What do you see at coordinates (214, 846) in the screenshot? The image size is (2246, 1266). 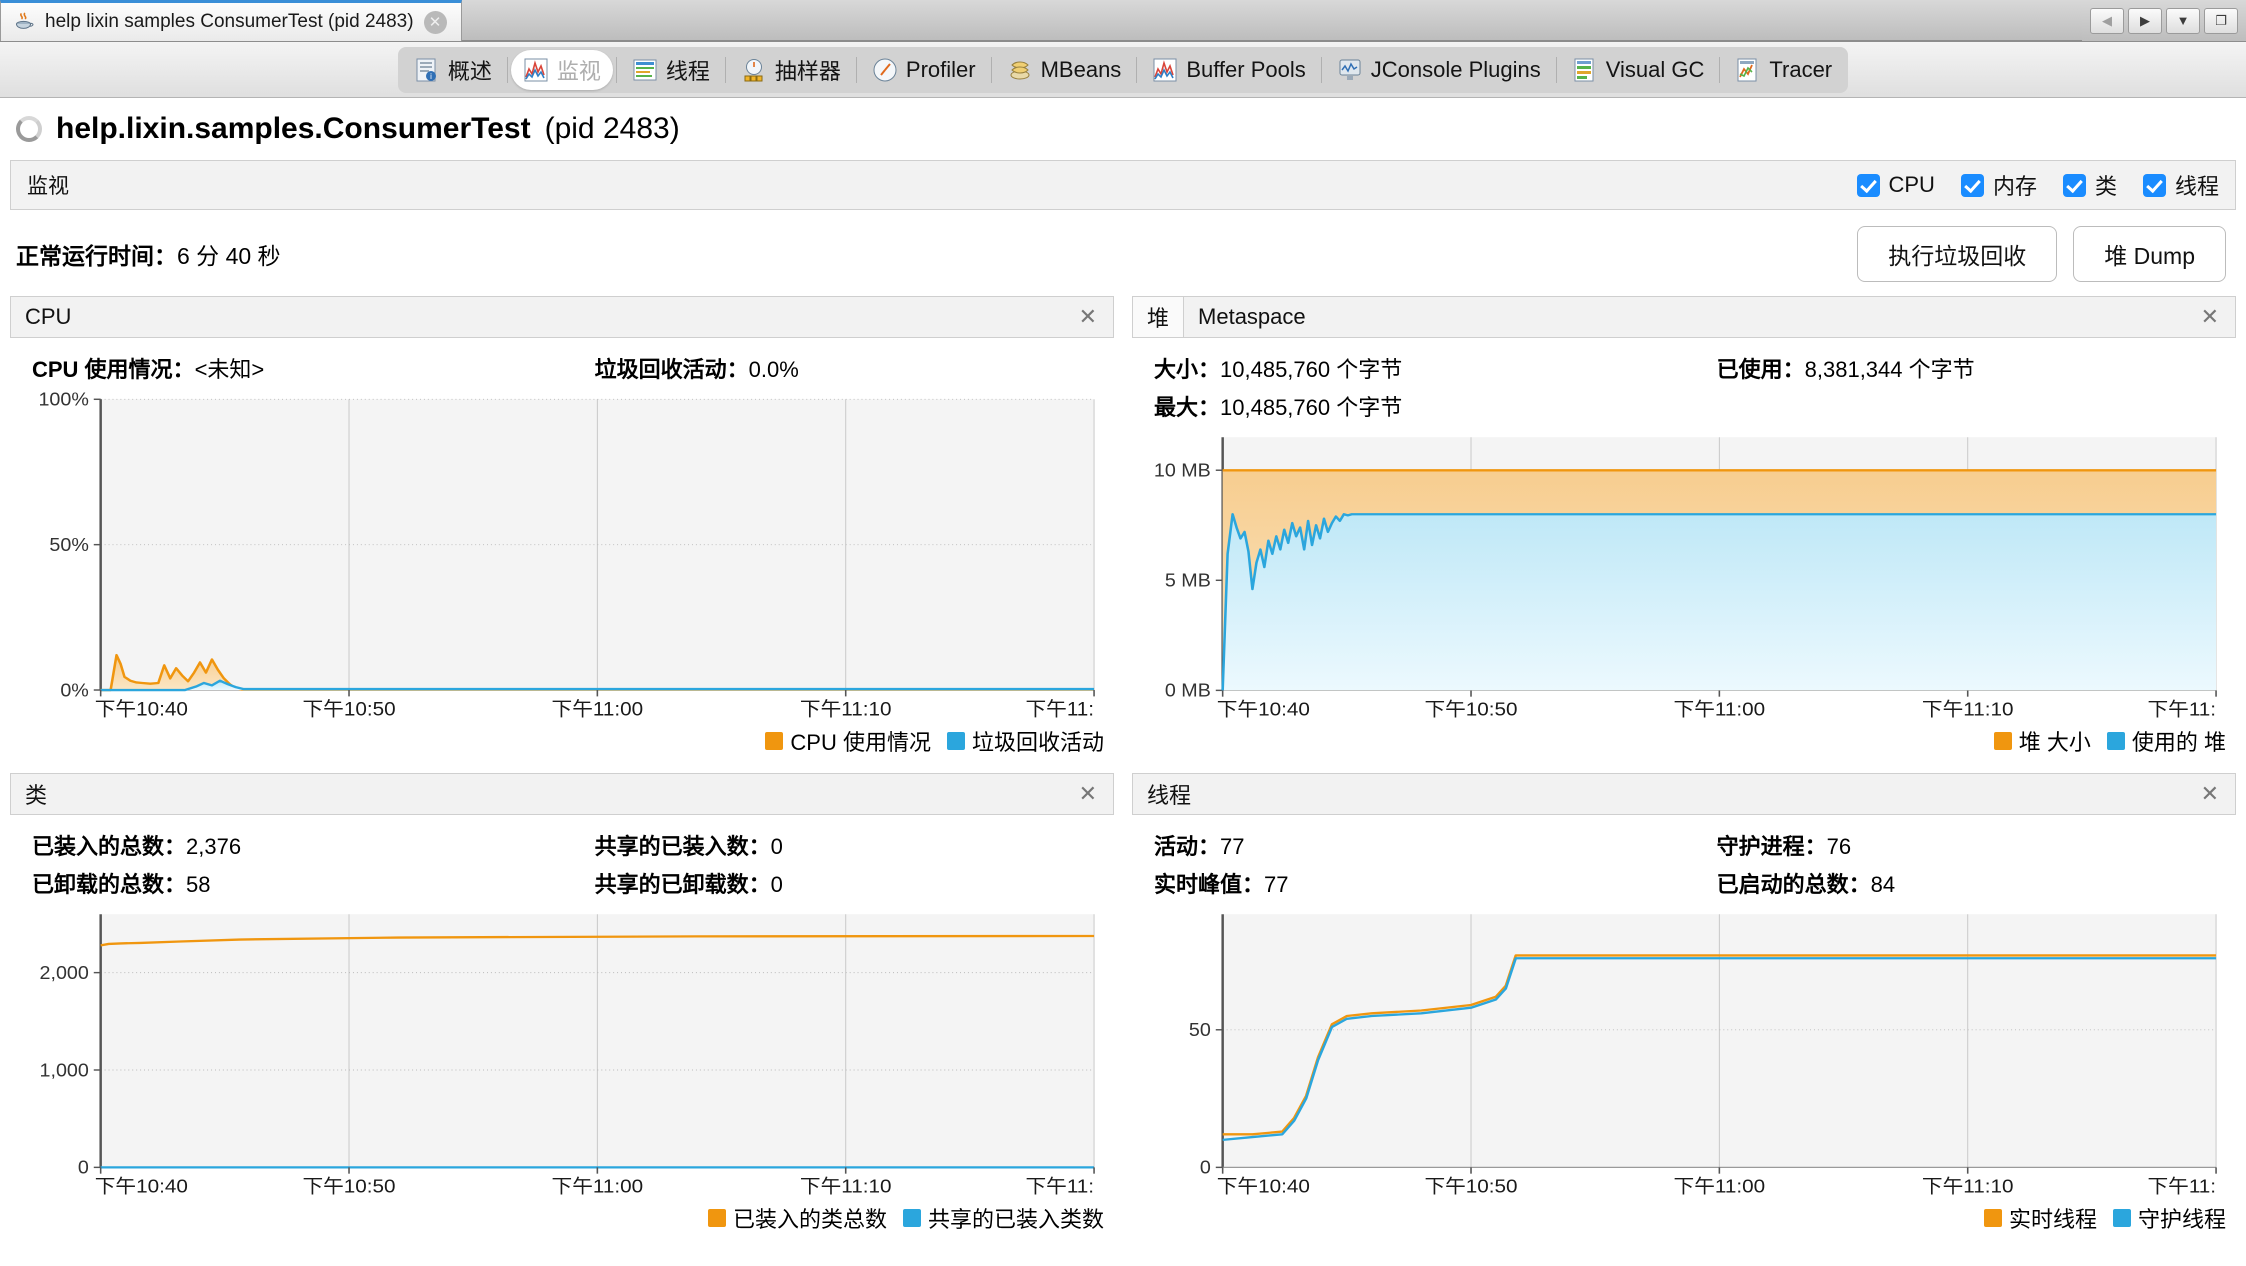 I see `stat-value: 2,376` at bounding box center [214, 846].